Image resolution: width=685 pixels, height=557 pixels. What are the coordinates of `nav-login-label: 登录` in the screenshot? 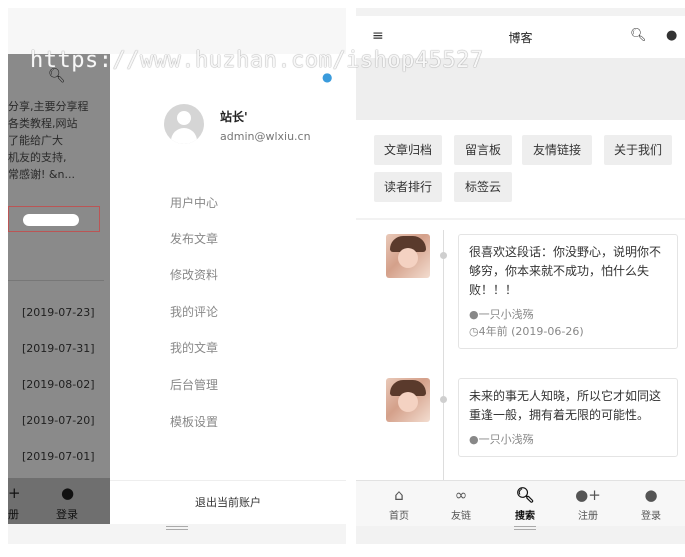 It's located at (67, 514).